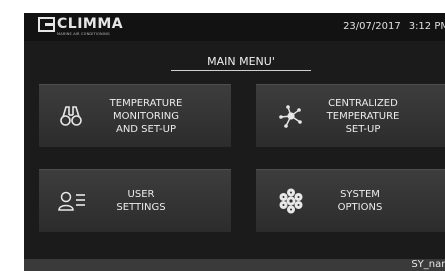 This screenshot has height=271, width=445. I want to click on page-title: MAIN MENU', so click(241, 61).